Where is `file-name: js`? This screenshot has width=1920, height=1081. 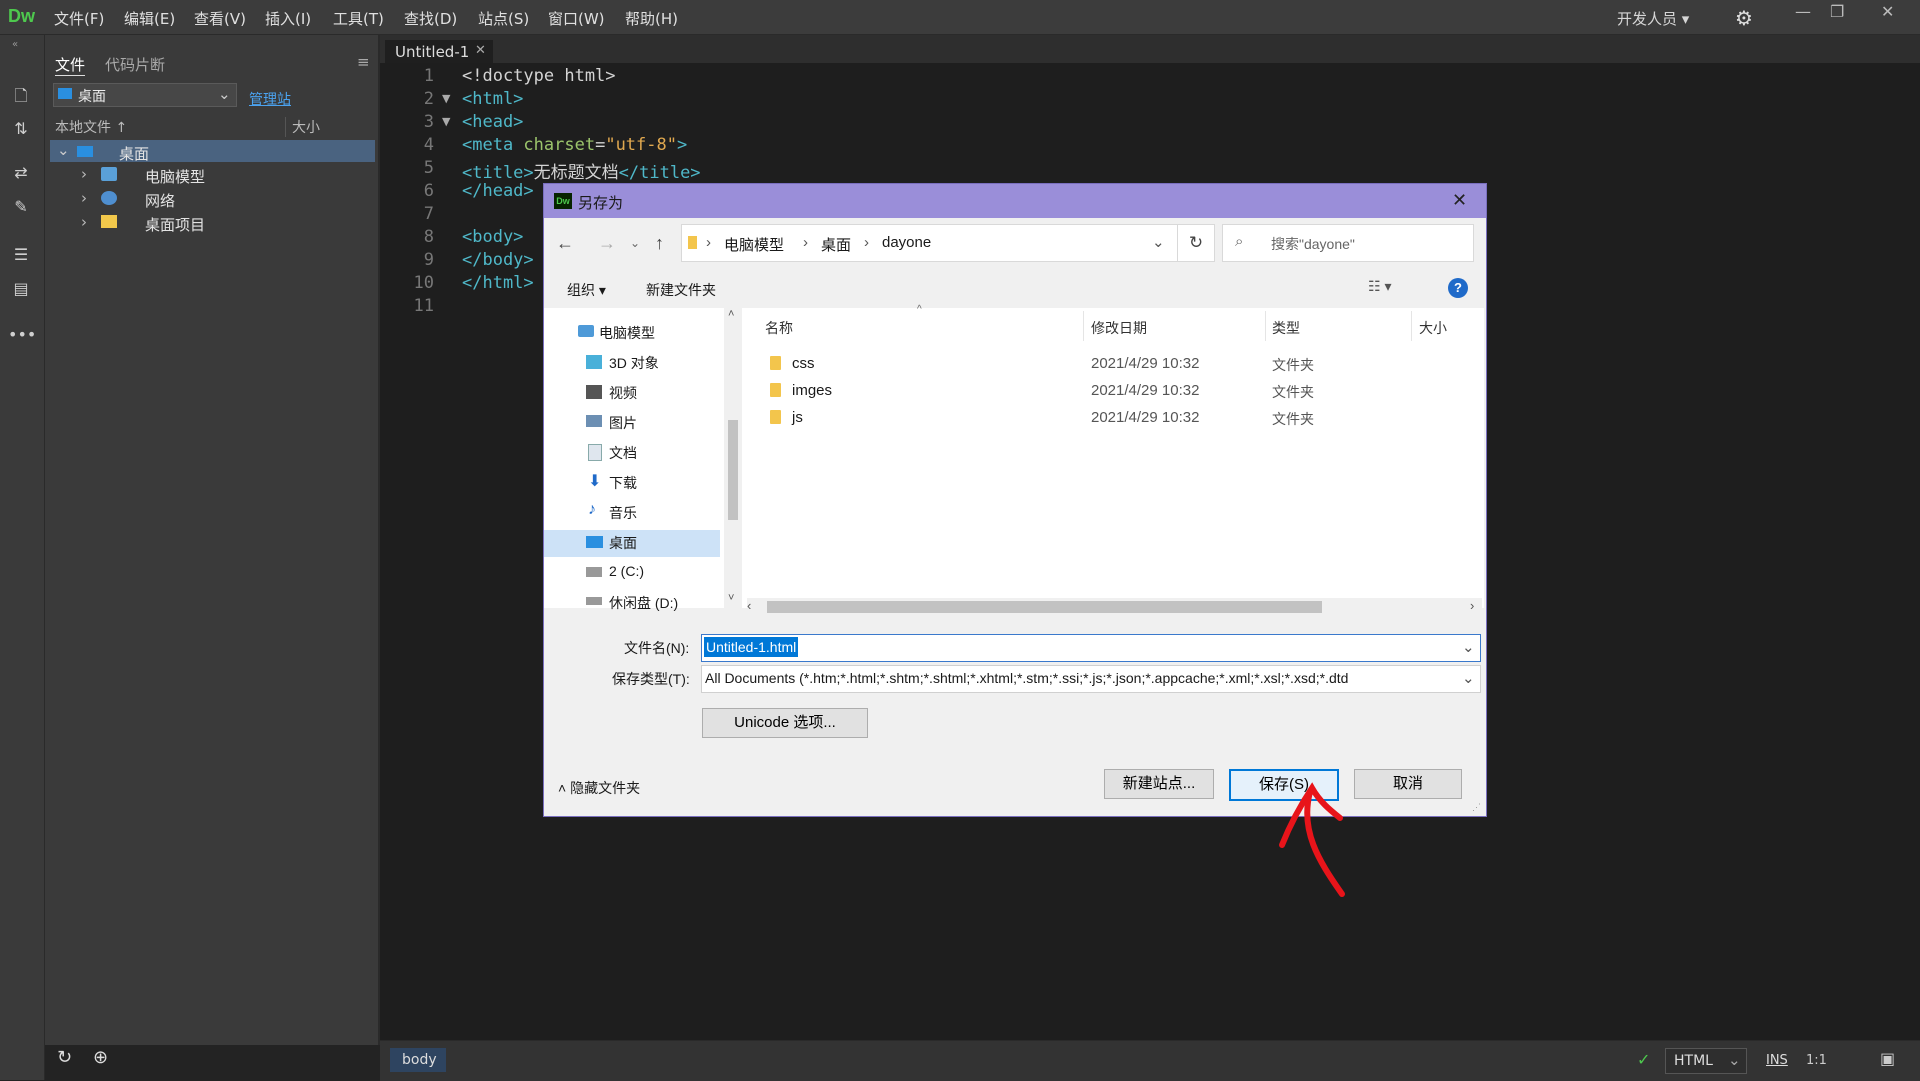
file-name: js is located at coordinates (797, 417).